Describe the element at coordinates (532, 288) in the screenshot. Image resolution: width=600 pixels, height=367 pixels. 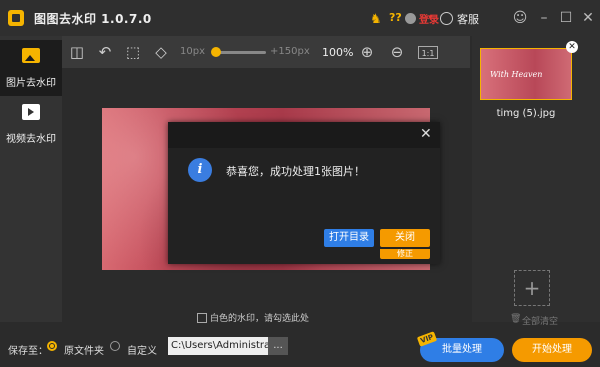
I see `add-image-button: +` at that location.